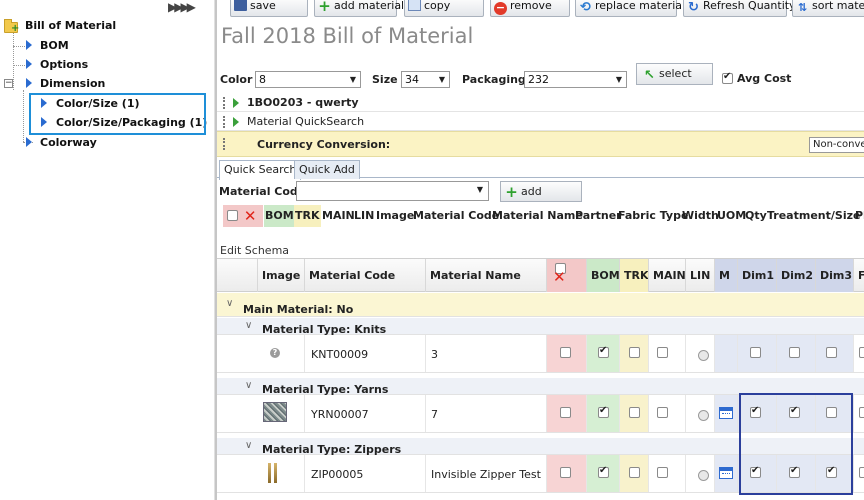  I want to click on avg-cost-checkbox, so click(727, 77).